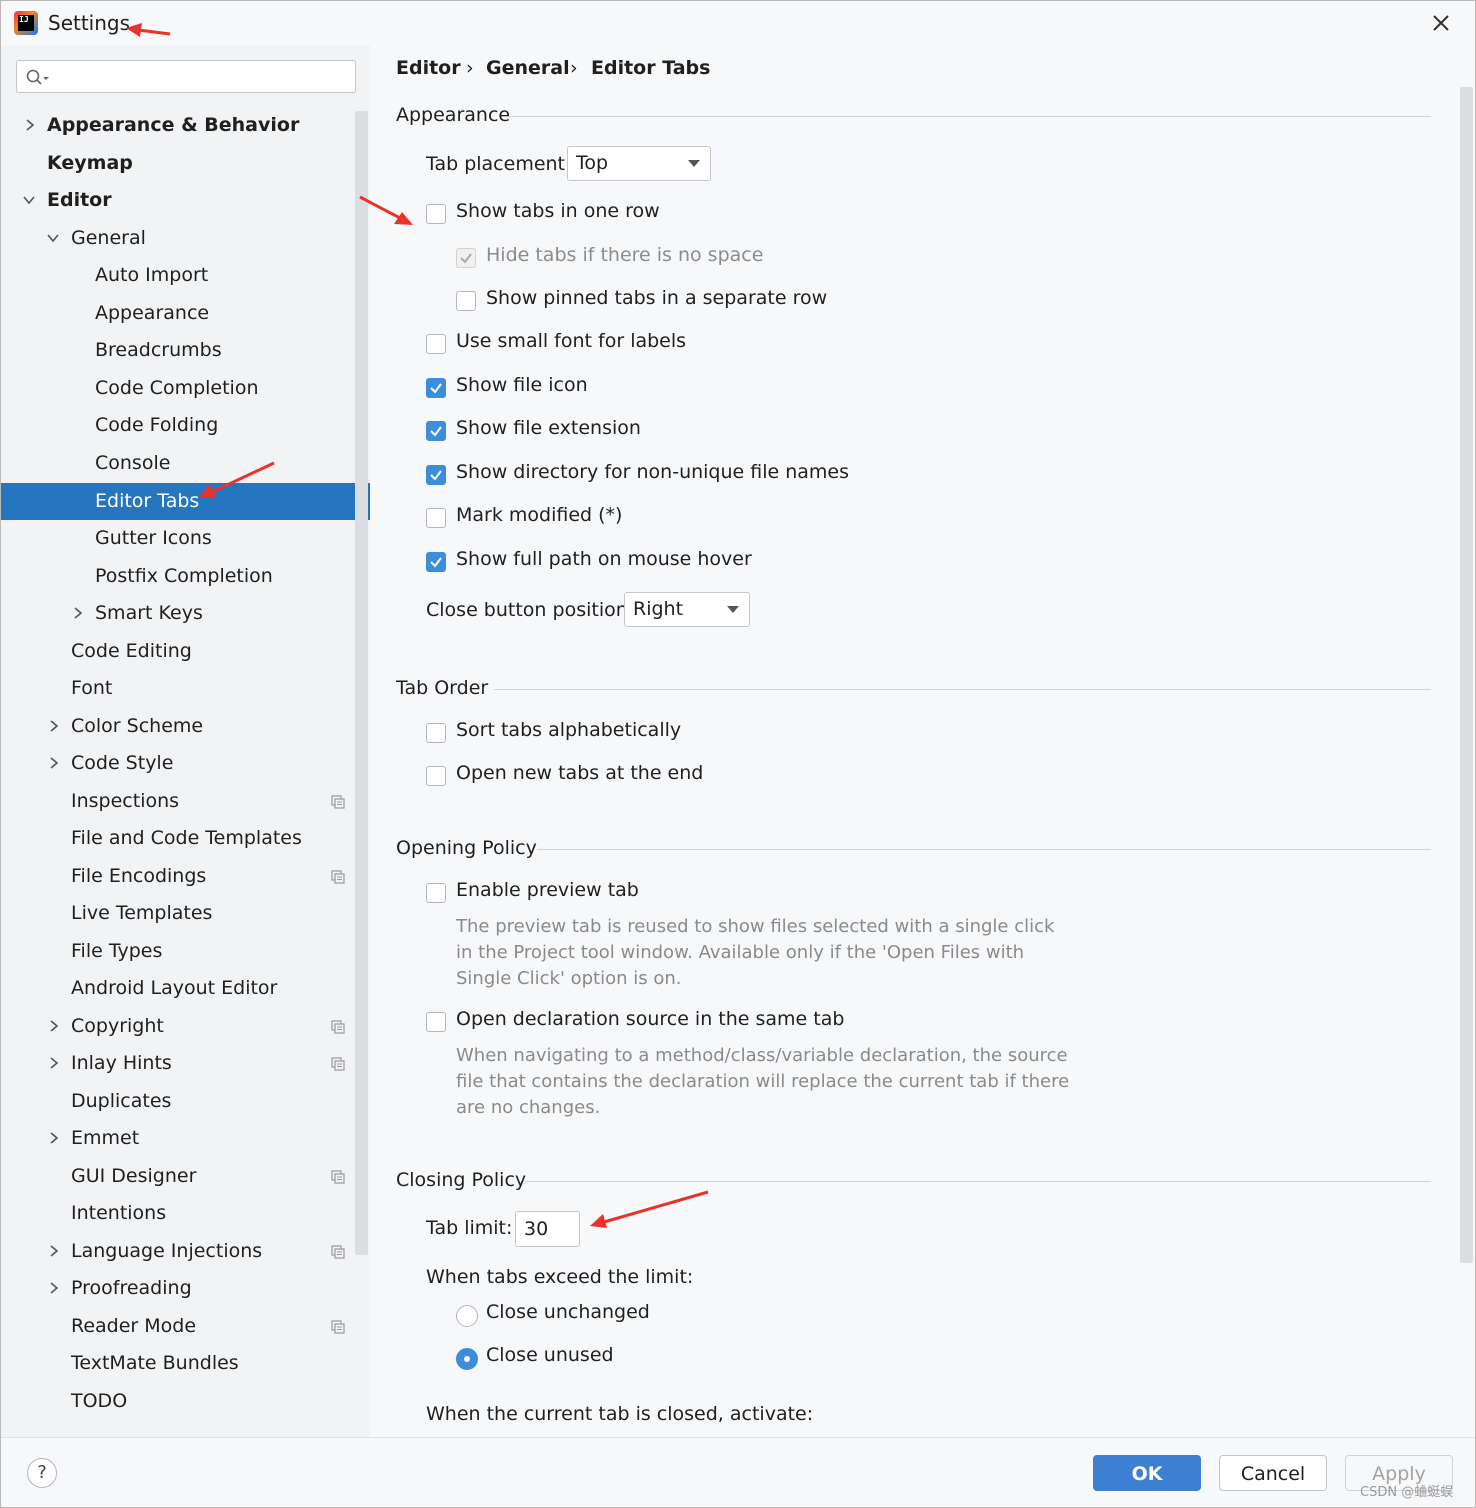 This screenshot has height=1508, width=1476. I want to click on sidebar-item-android-layout-editor: Android Layout Editor, so click(185, 988).